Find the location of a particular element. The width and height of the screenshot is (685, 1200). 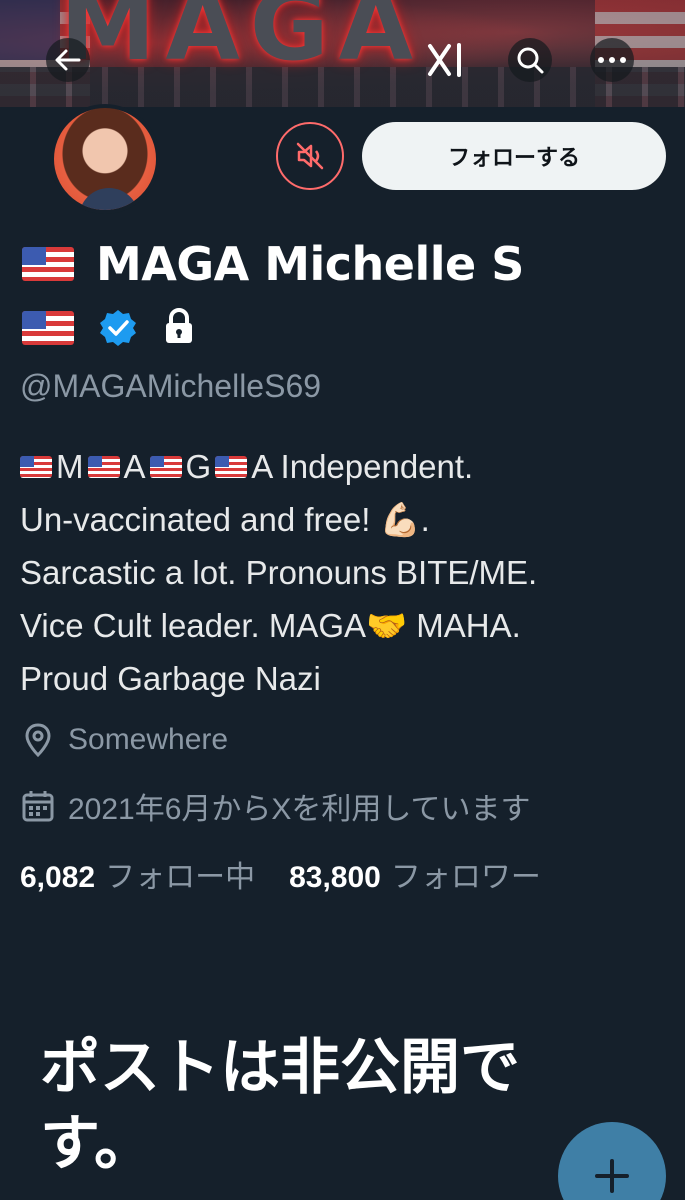

unmute-button is located at coordinates (310, 156).